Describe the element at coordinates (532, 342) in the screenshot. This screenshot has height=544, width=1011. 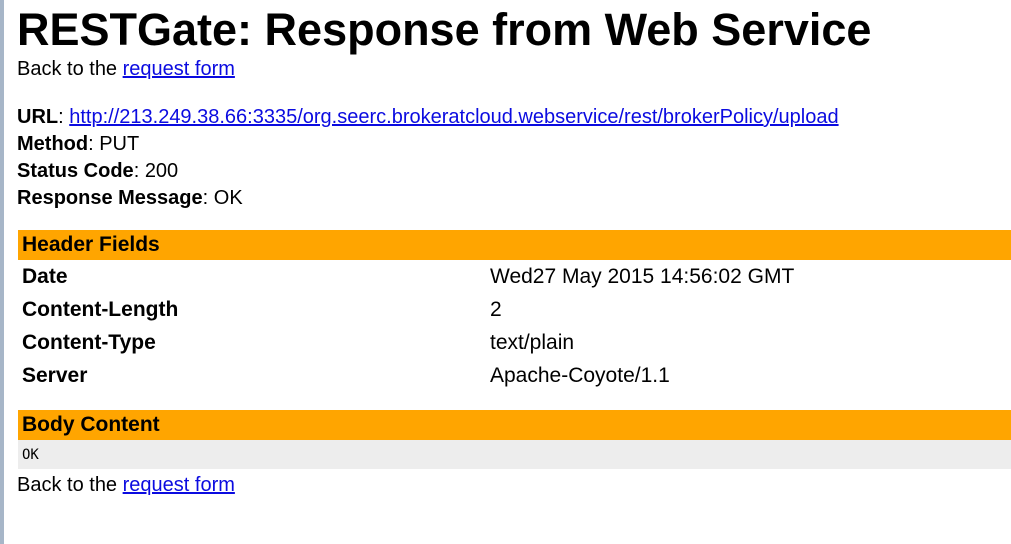
I see `header-value: text/plain` at that location.